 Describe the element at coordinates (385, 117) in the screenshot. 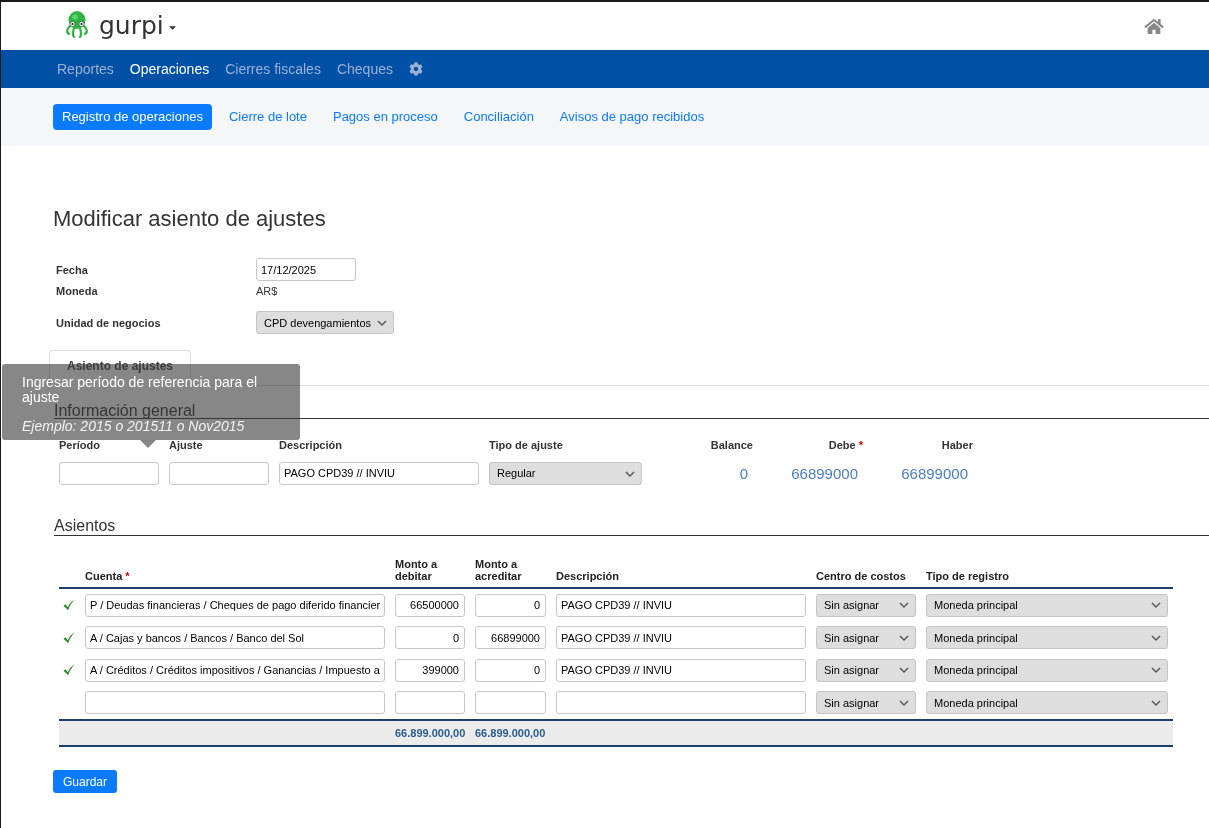

I see `subnav-link: Pagos en proceso` at that location.